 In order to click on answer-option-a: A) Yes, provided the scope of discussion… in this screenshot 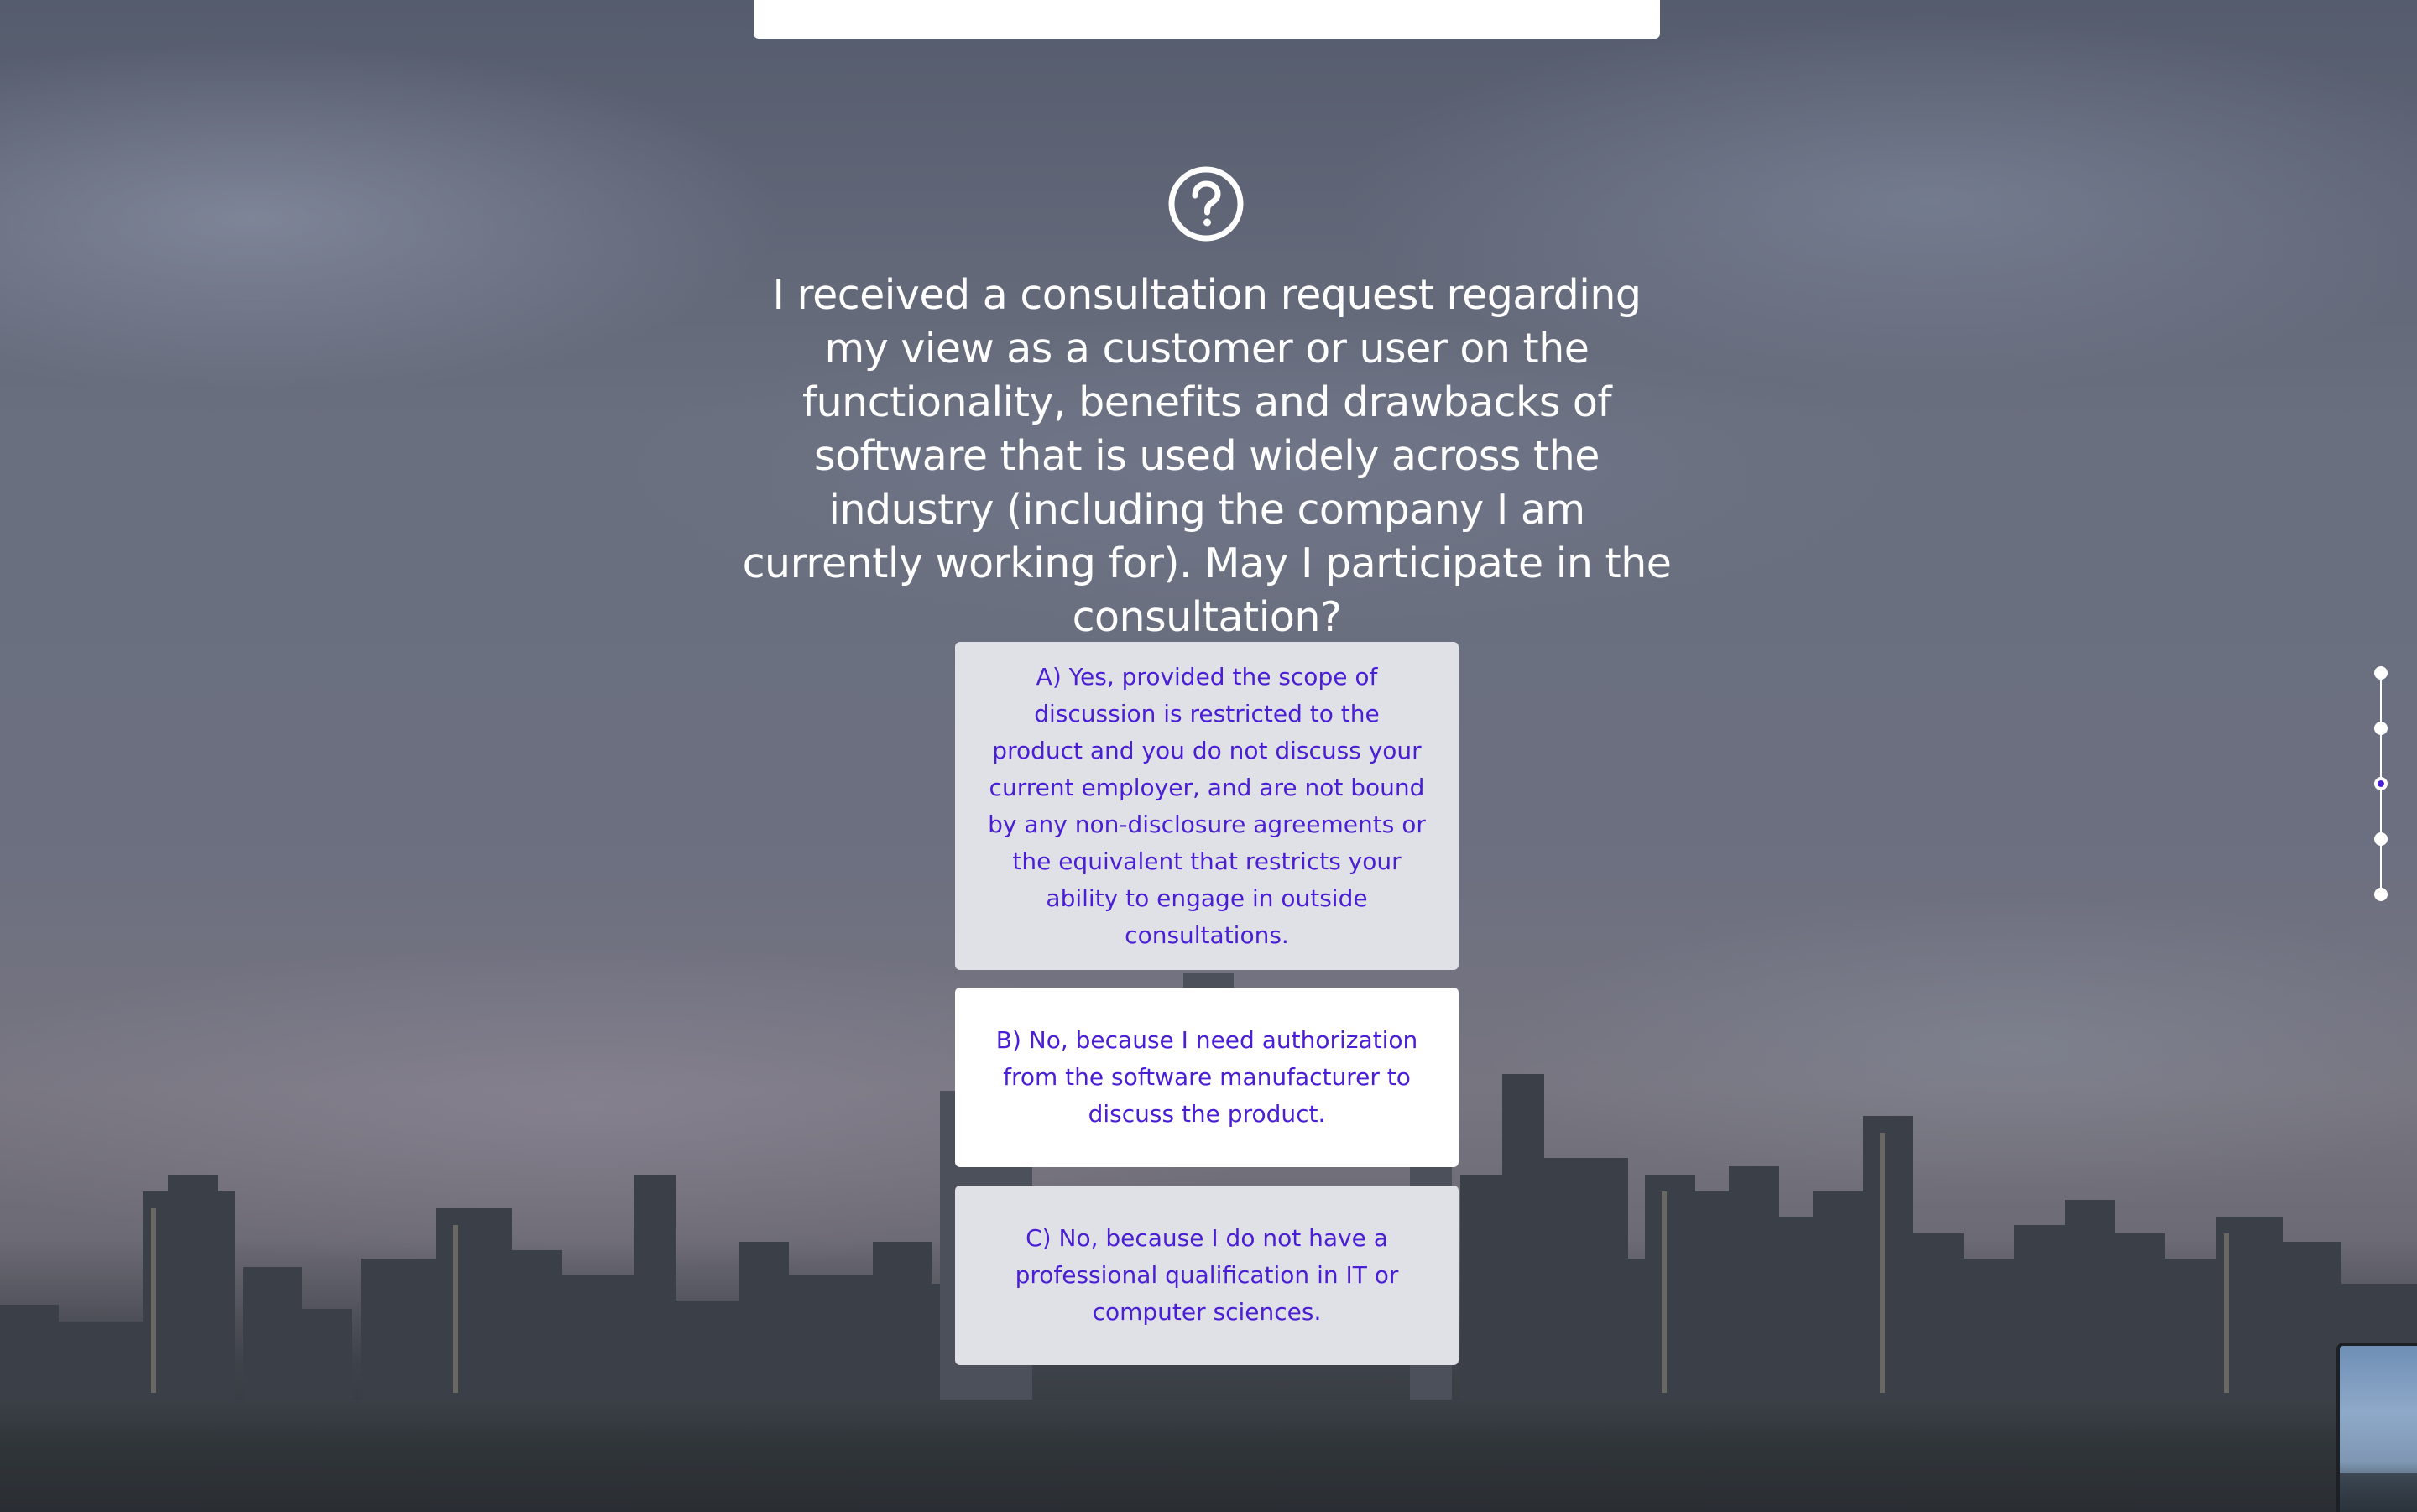, I will do `click(1207, 806)`.